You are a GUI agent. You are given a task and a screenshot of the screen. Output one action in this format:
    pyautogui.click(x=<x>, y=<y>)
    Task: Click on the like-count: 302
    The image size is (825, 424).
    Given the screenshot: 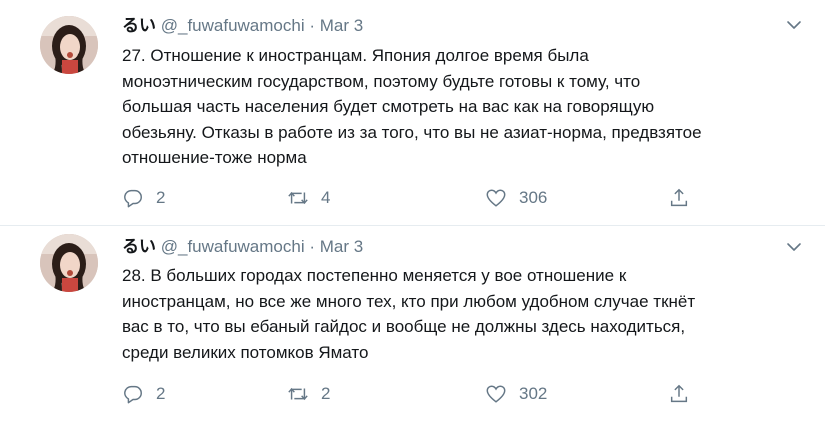 What is the action you would take?
    pyautogui.click(x=533, y=393)
    